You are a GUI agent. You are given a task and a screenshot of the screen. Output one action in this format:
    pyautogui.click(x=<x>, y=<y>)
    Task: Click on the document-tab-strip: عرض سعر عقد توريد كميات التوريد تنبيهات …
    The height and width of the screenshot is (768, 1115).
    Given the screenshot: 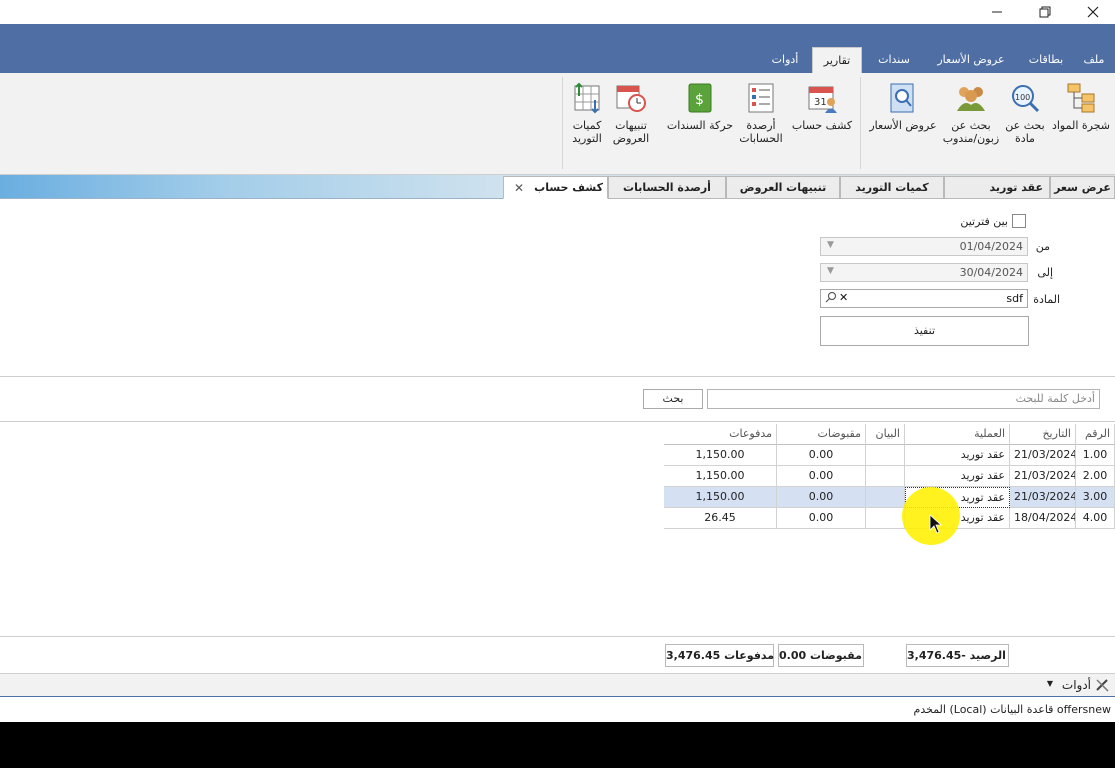 What is the action you would take?
    pyautogui.click(x=557, y=187)
    